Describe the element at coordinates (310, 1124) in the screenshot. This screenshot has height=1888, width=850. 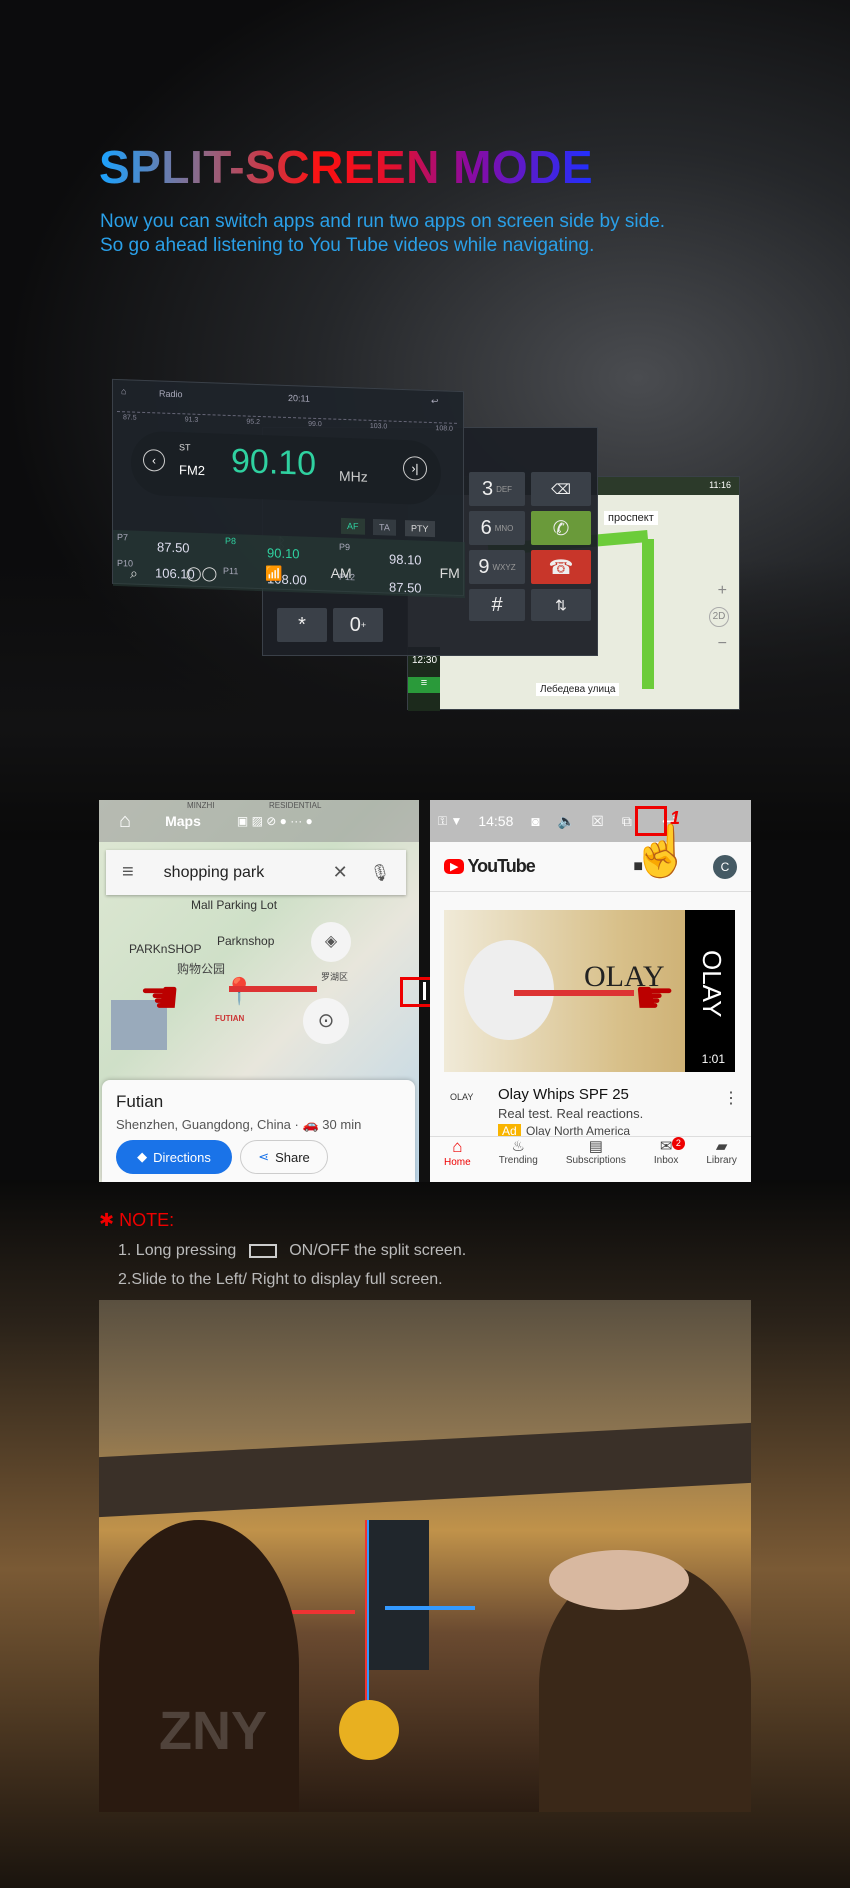
I see `car-icon: 🚗` at that location.